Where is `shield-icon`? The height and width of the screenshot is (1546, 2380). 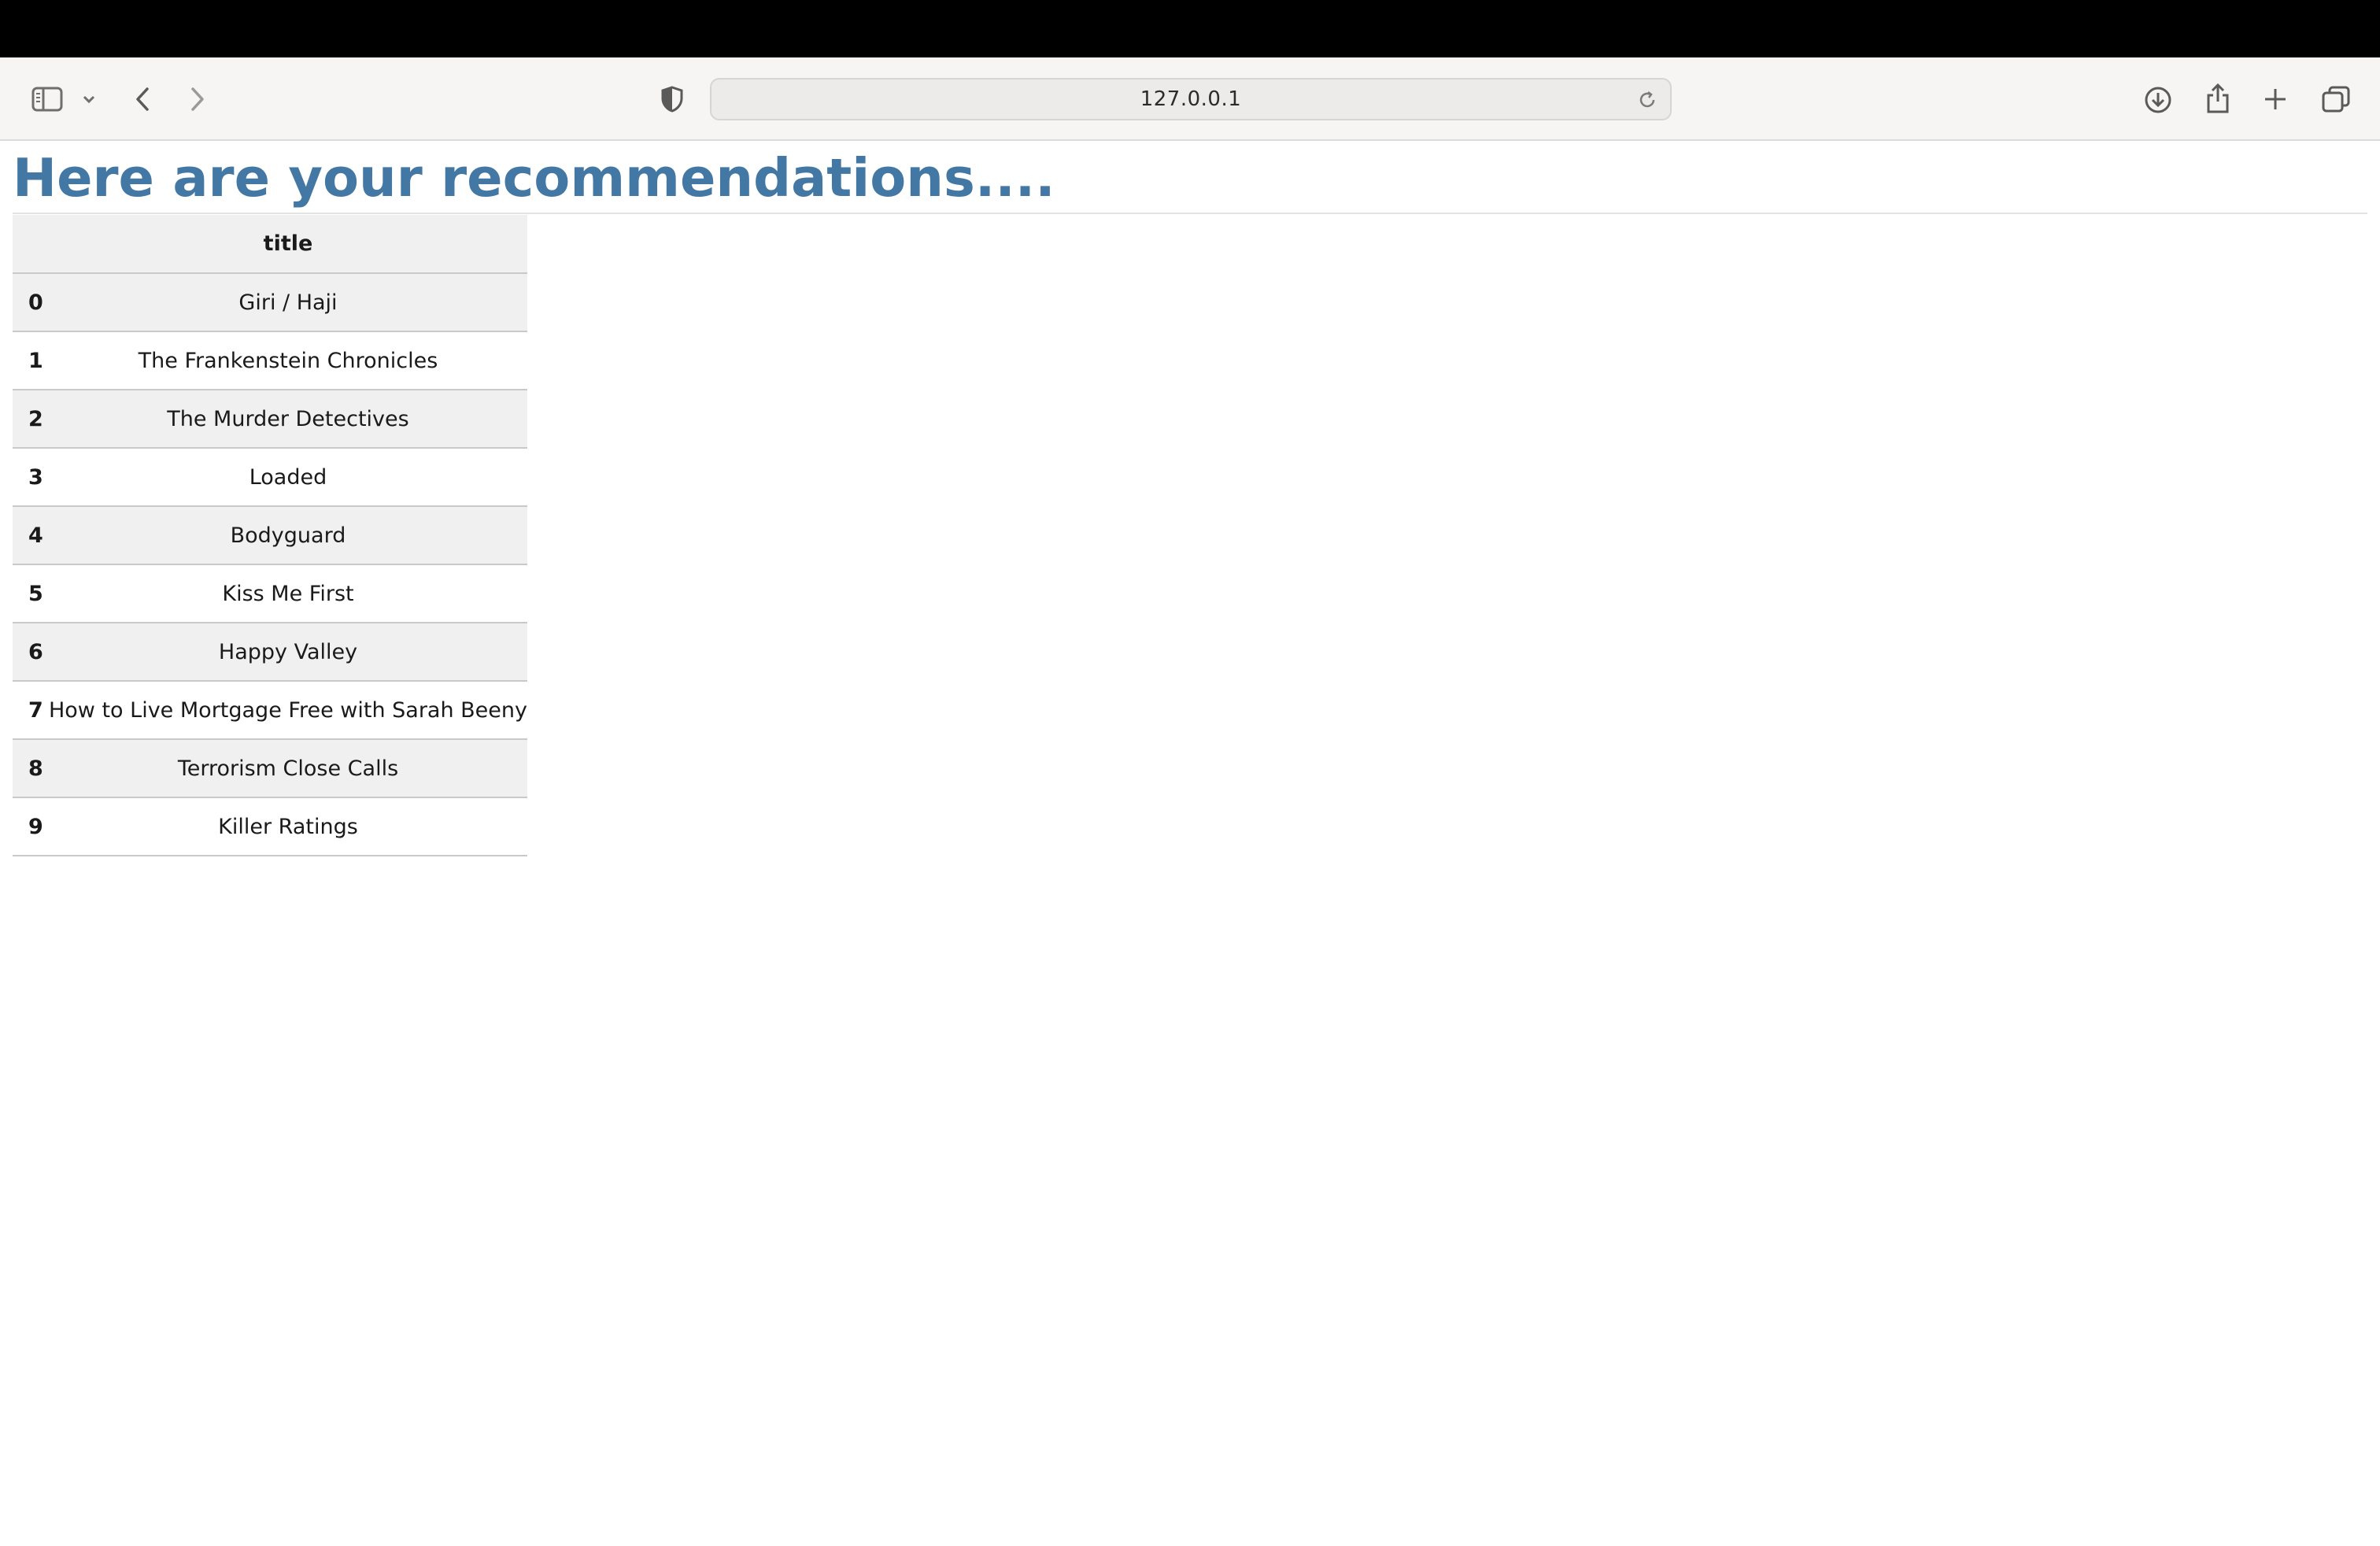 shield-icon is located at coordinates (672, 99).